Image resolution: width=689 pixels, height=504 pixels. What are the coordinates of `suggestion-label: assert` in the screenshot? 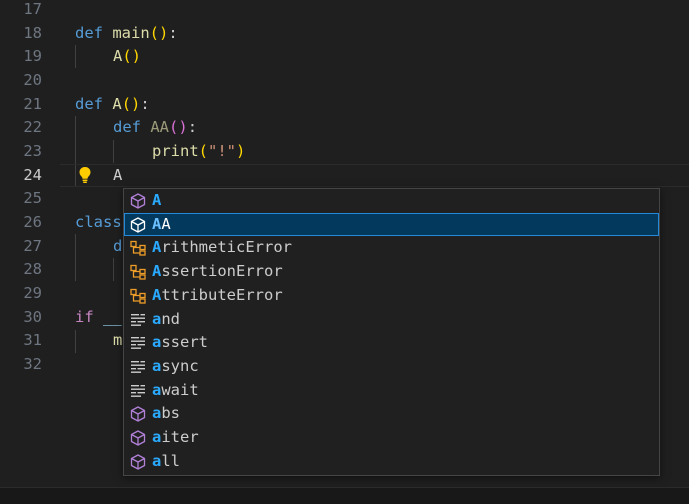 It's located at (180, 342).